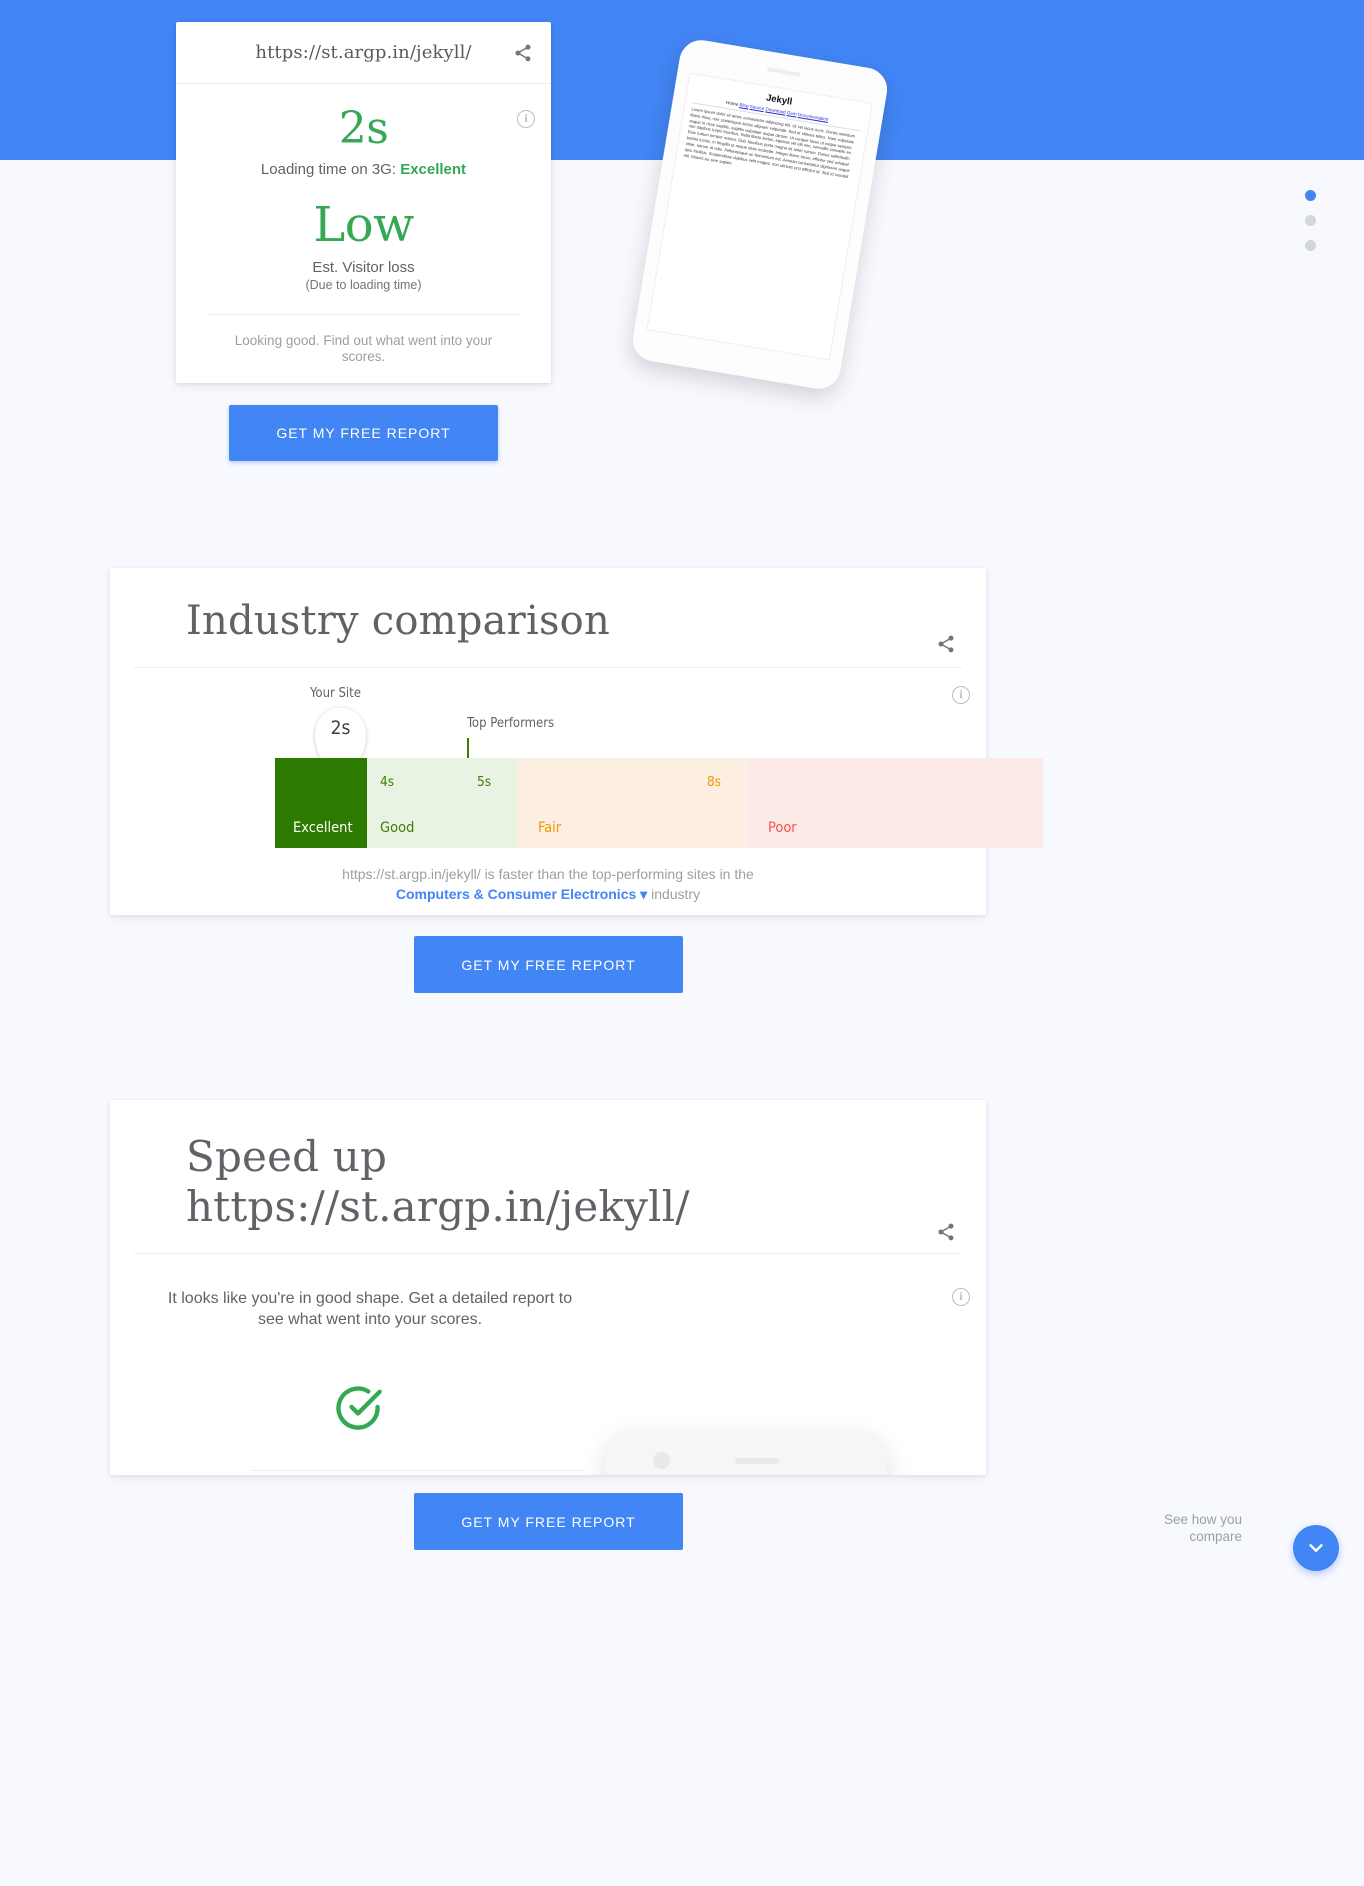  I want to click on loading-time-prefix: Loading time on 3G:, so click(330, 170).